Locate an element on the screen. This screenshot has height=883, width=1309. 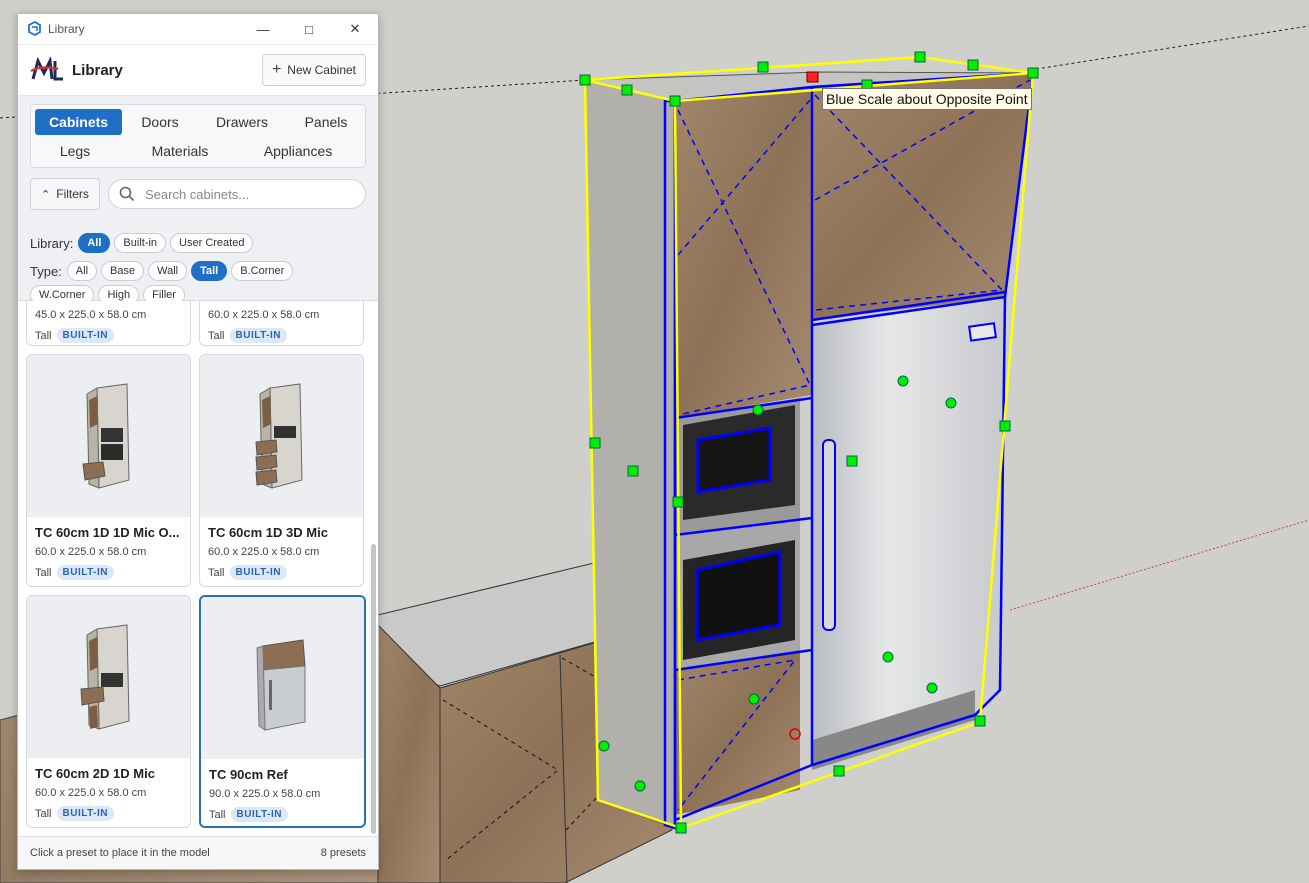
type-chip-b-corner: B.Corner is located at coordinates (262, 271).